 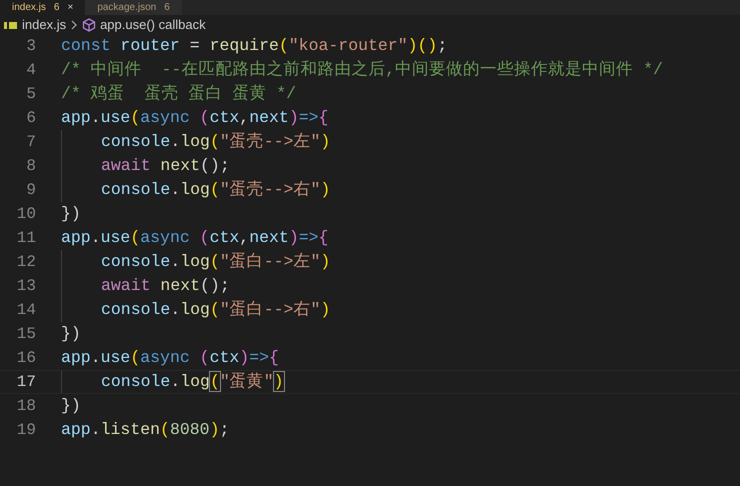 I want to click on code-line: app.use(async (ctx)=>{, so click(x=170, y=357).